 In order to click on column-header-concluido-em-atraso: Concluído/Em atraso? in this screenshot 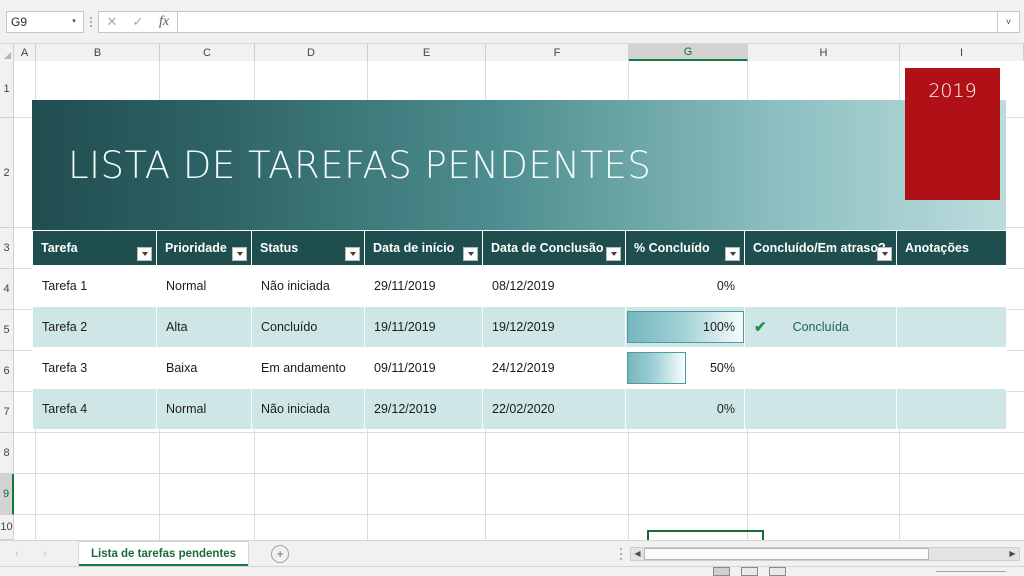, I will do `click(820, 248)`.